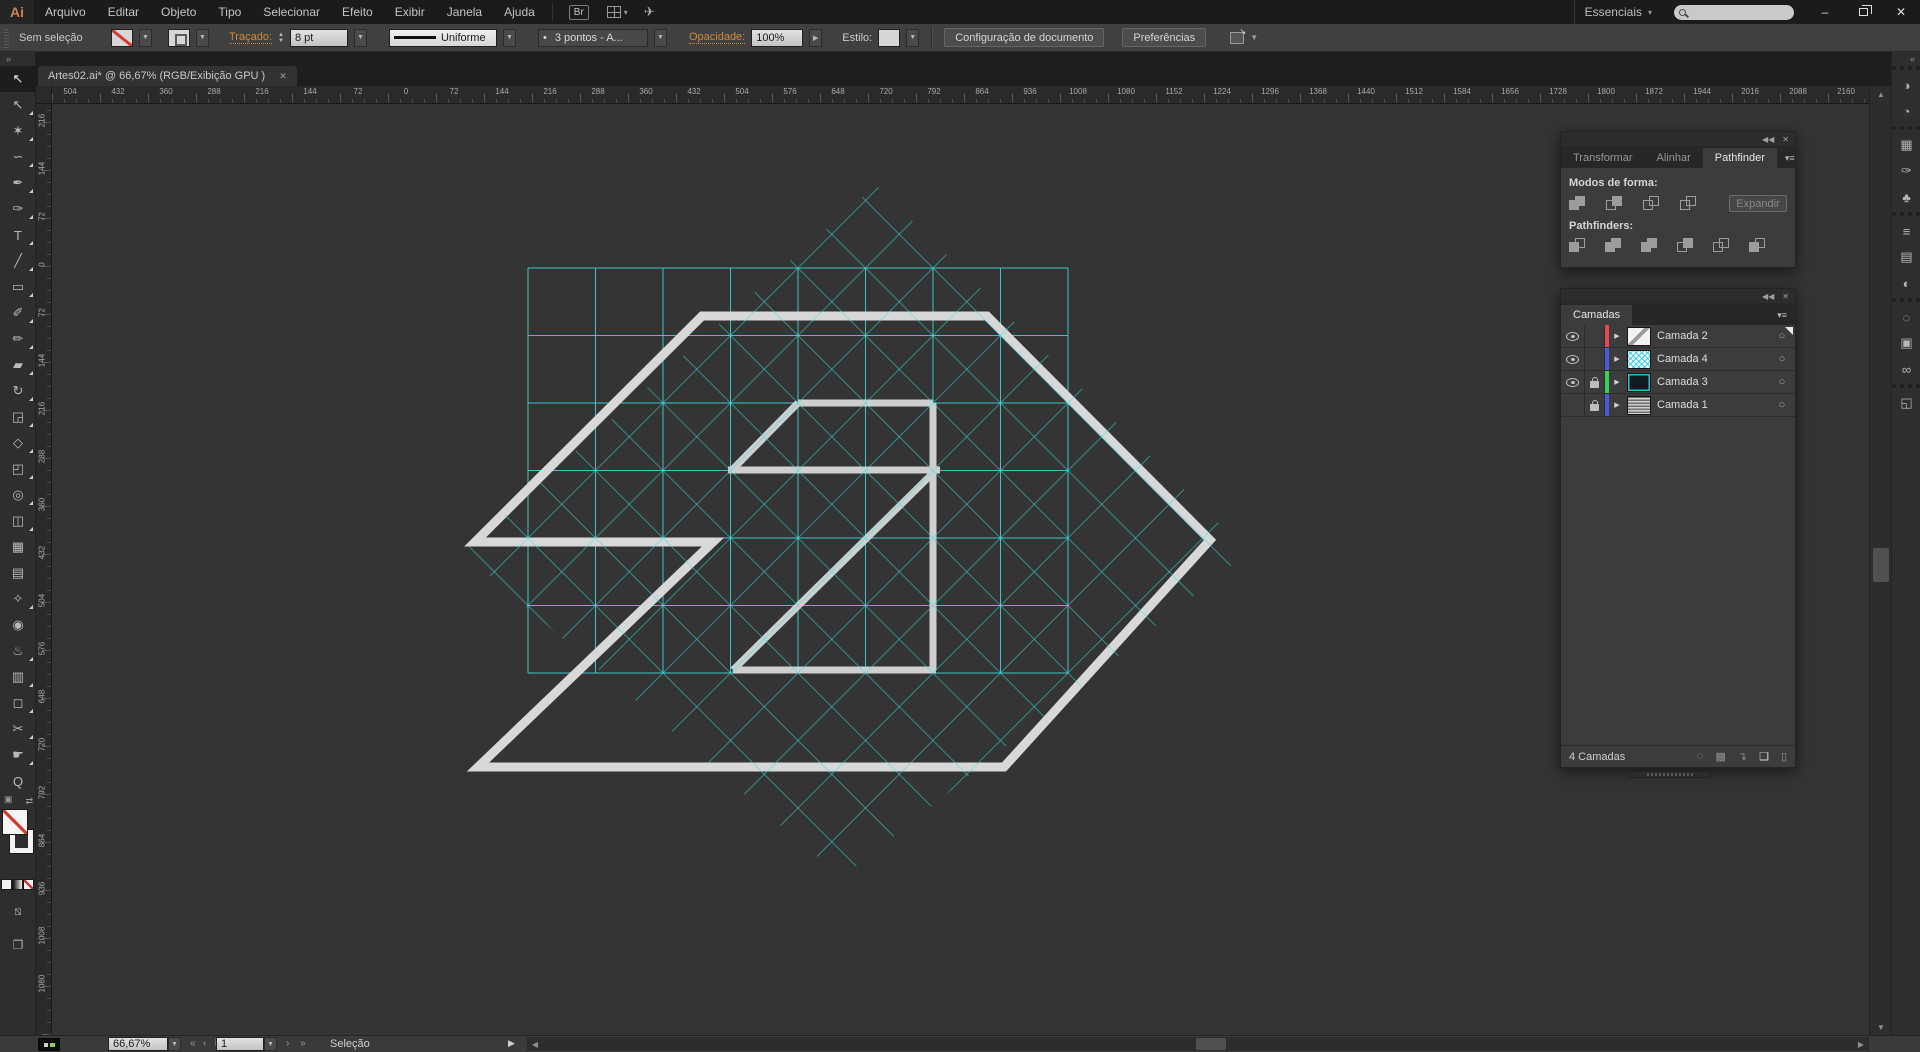 The image size is (1920, 1052). What do you see at coordinates (1906, 369) in the screenshot?
I see `cc-libraries-icon: ∞` at bounding box center [1906, 369].